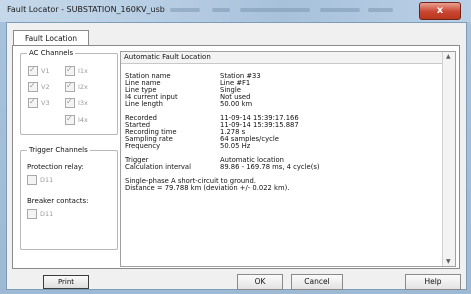 Image resolution: width=471 pixels, height=294 pixels. Describe the element at coordinates (86, 9) in the screenshot. I see `window-title: Fault Locator - SUBSTATION_160KV_usb` at that location.